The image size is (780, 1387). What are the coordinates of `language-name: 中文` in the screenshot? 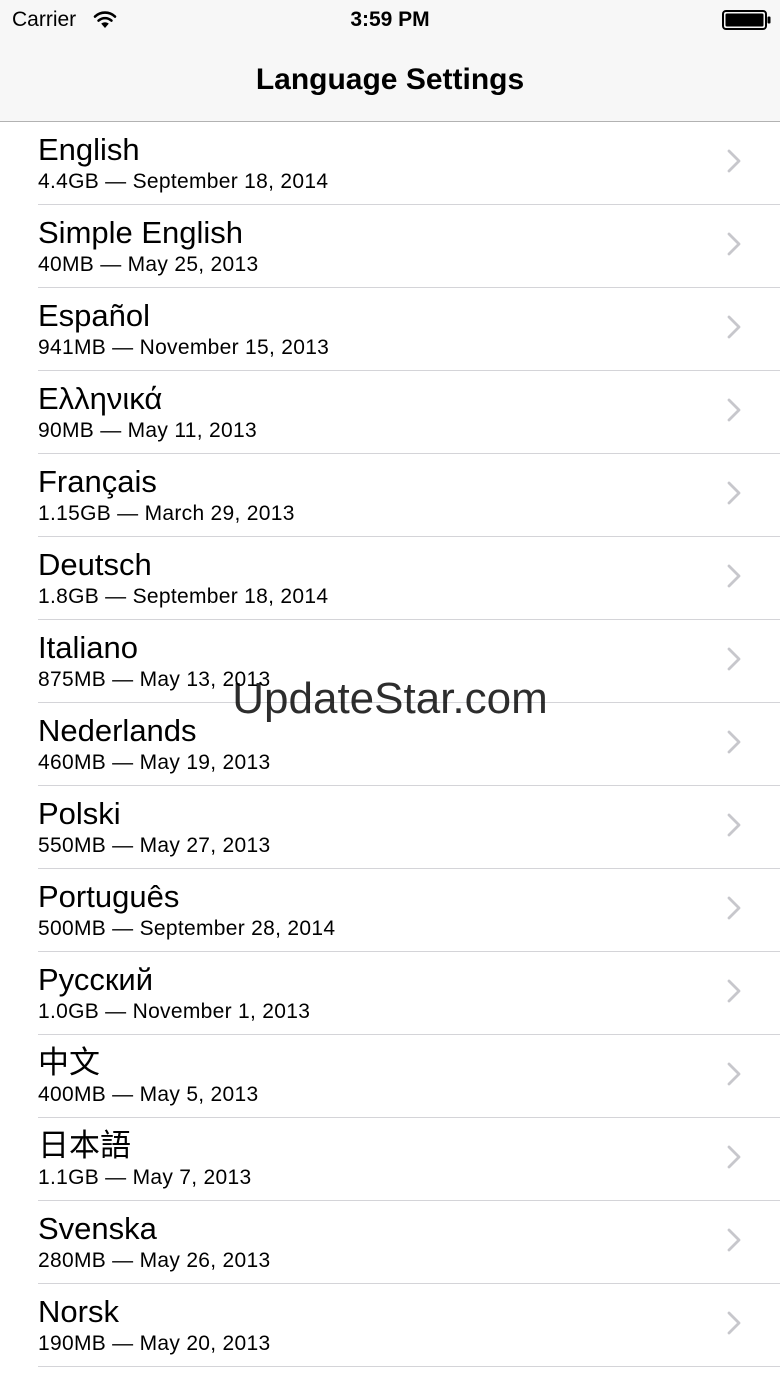 It's located at (69, 1062).